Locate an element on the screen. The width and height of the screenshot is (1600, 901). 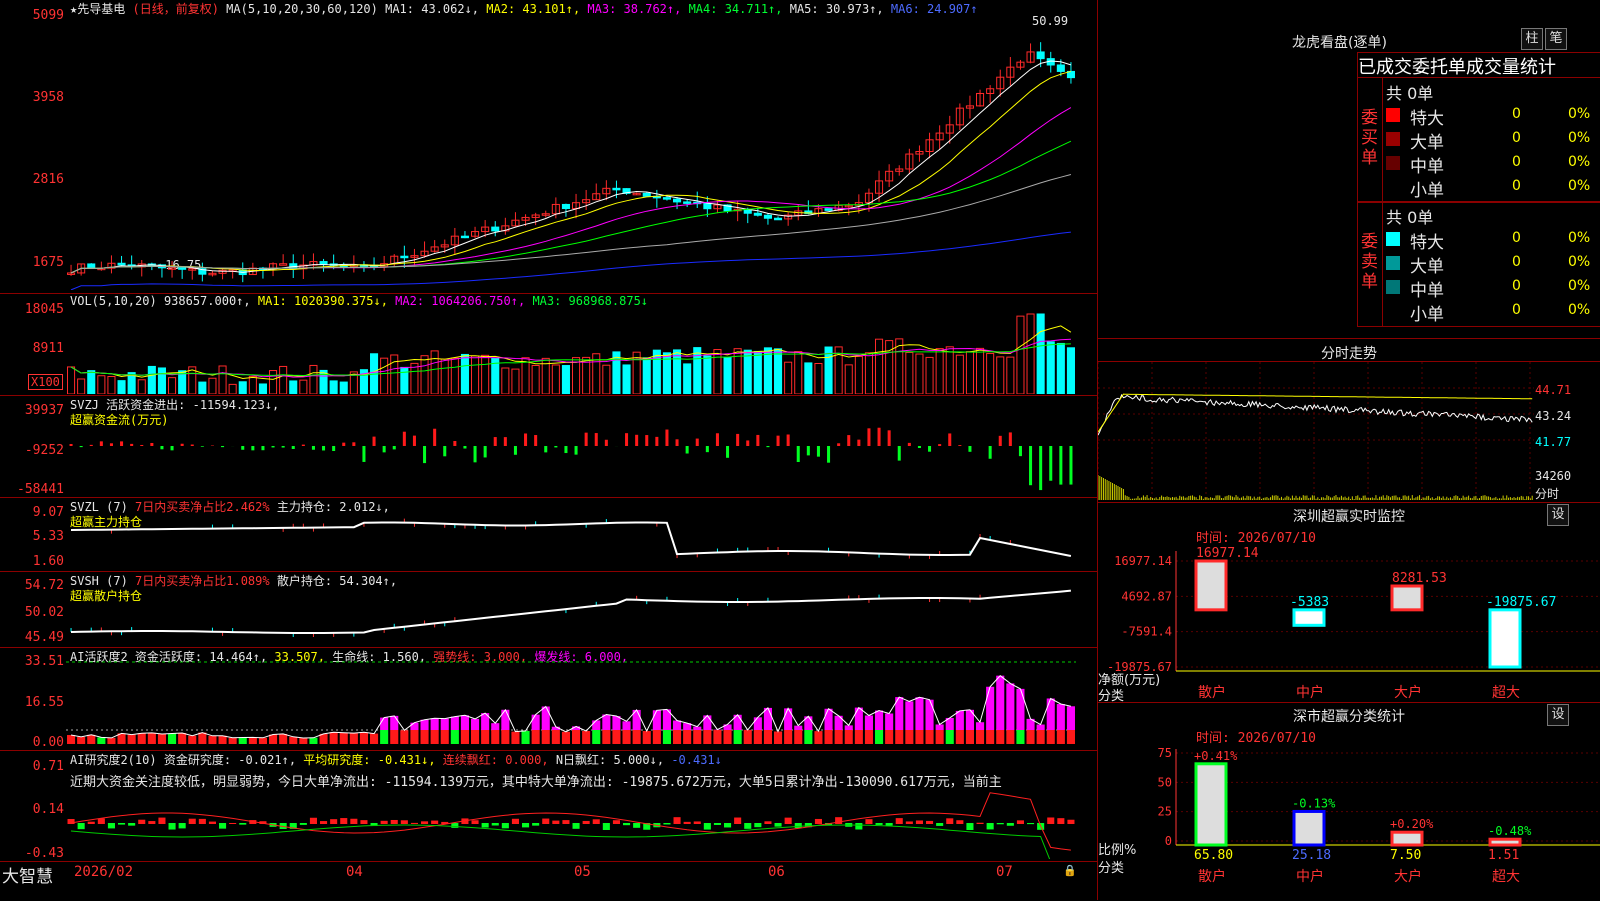
lock-icon: 🔒 is located at coordinates (1070, 870).